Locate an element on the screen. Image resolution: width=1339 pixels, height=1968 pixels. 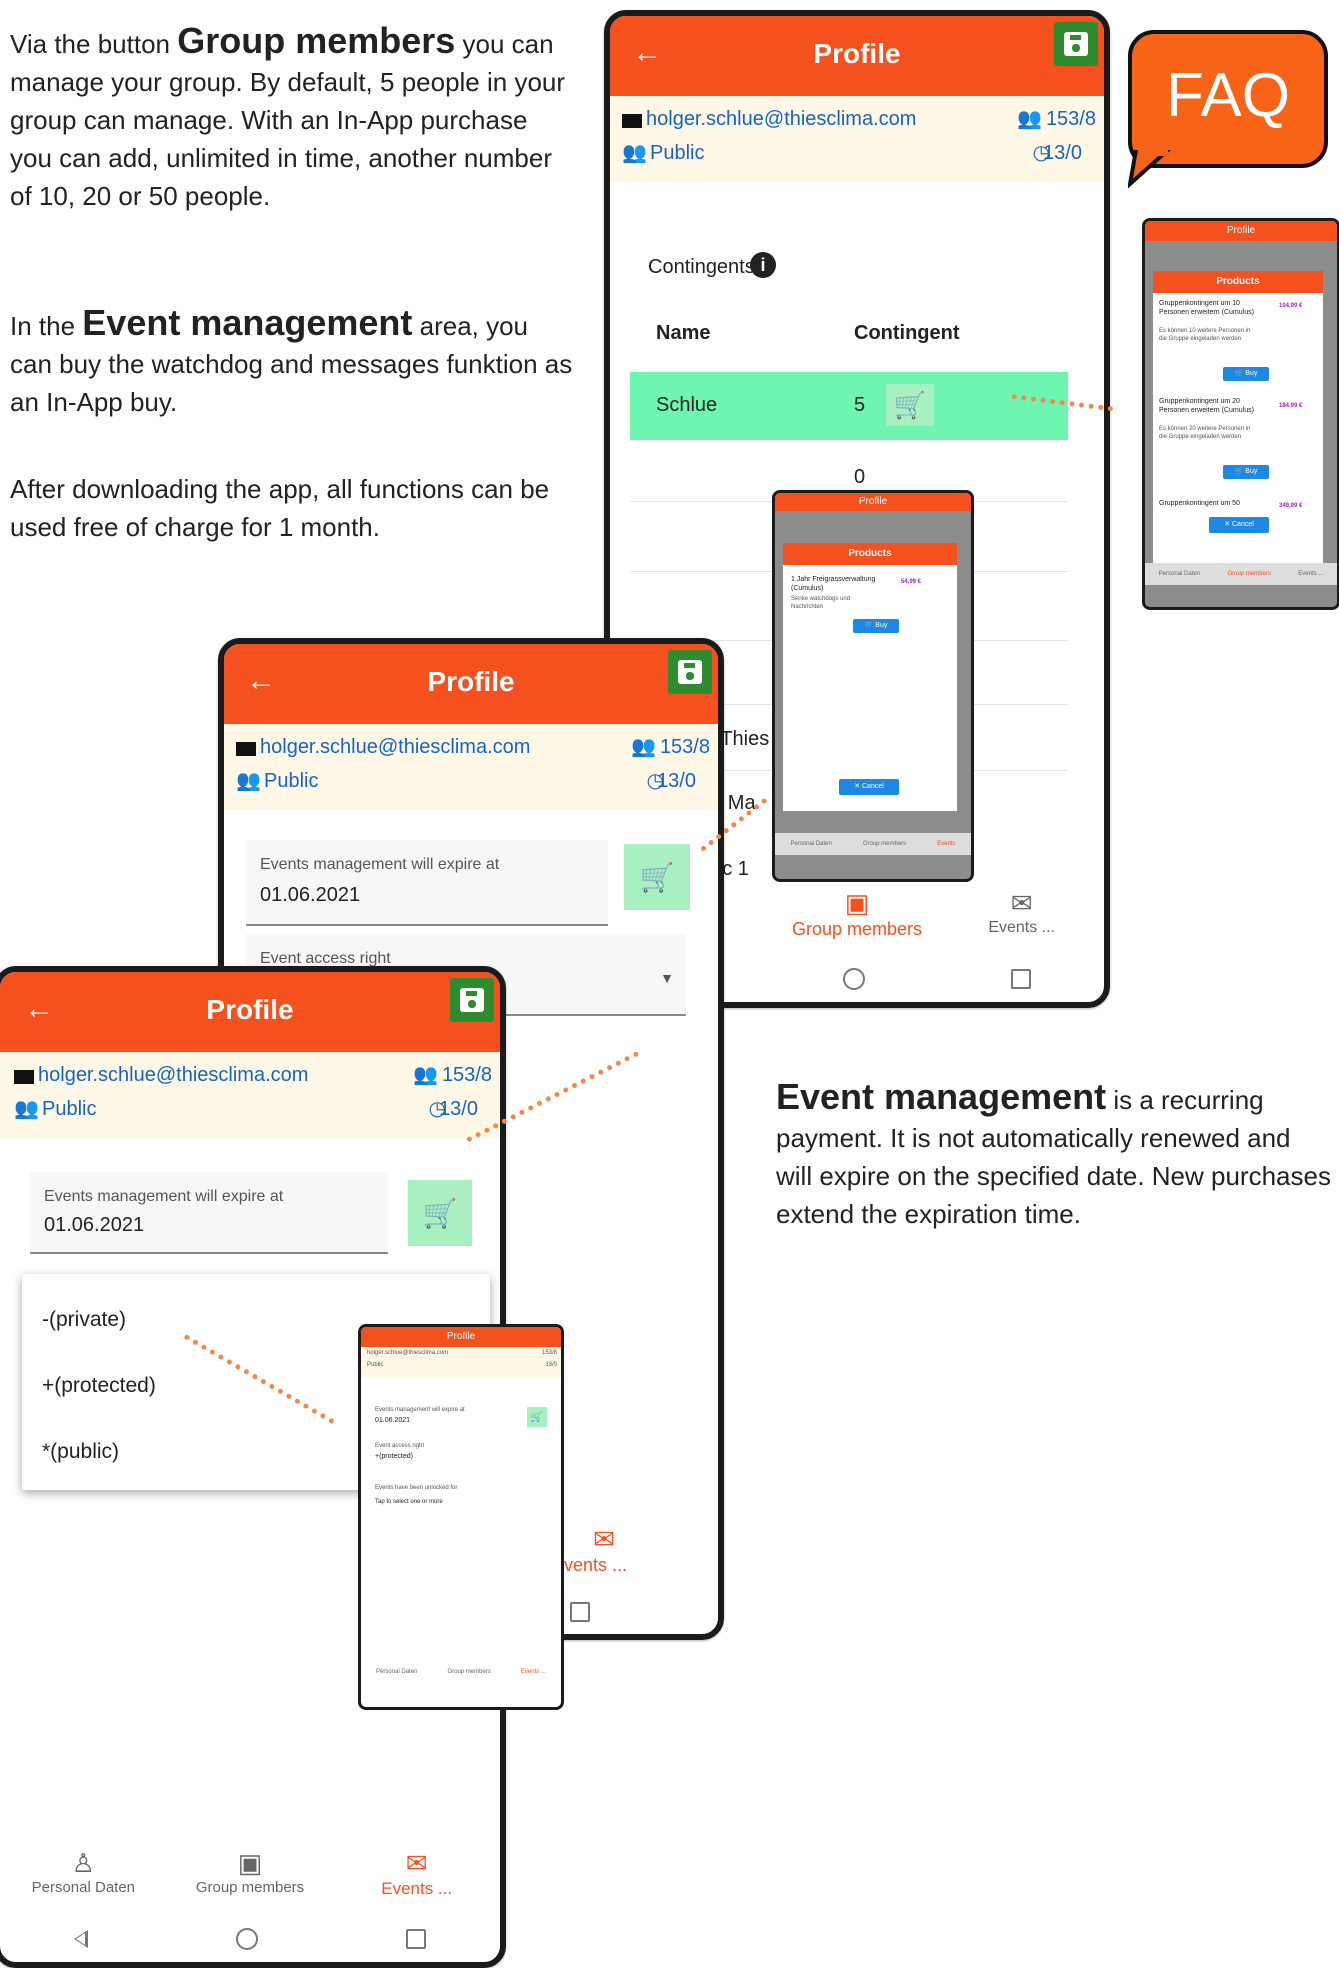
app-header: ← Profile is located at coordinates (857, 56).